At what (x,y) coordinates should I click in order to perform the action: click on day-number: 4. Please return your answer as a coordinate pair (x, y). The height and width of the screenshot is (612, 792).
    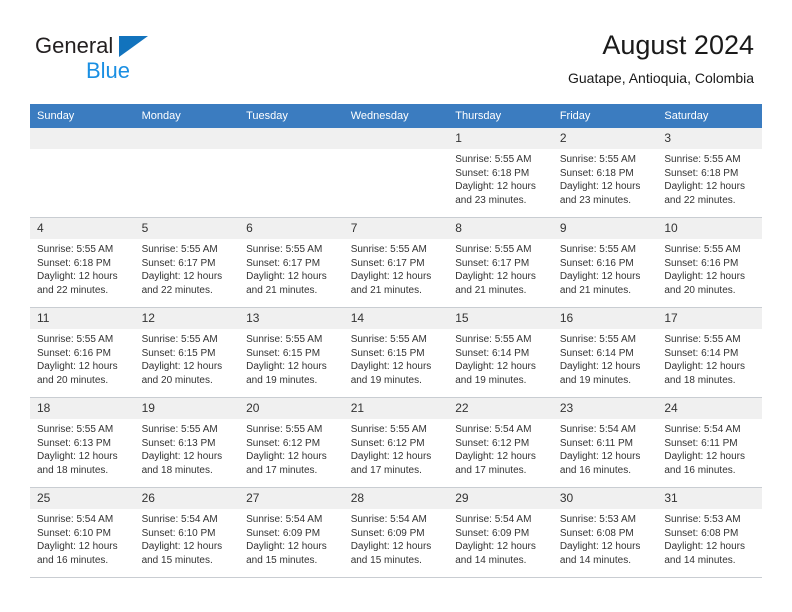
    Looking at the image, I should click on (82, 228).